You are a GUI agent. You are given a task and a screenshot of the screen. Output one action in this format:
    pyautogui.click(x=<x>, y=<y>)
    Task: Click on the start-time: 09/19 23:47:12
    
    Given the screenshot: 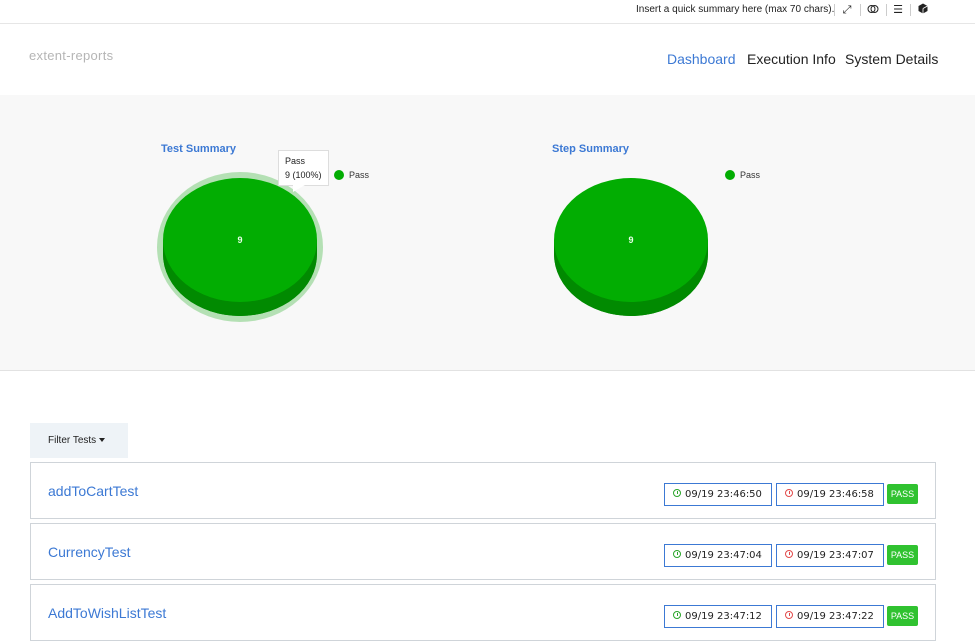 What is the action you would take?
    pyautogui.click(x=718, y=616)
    